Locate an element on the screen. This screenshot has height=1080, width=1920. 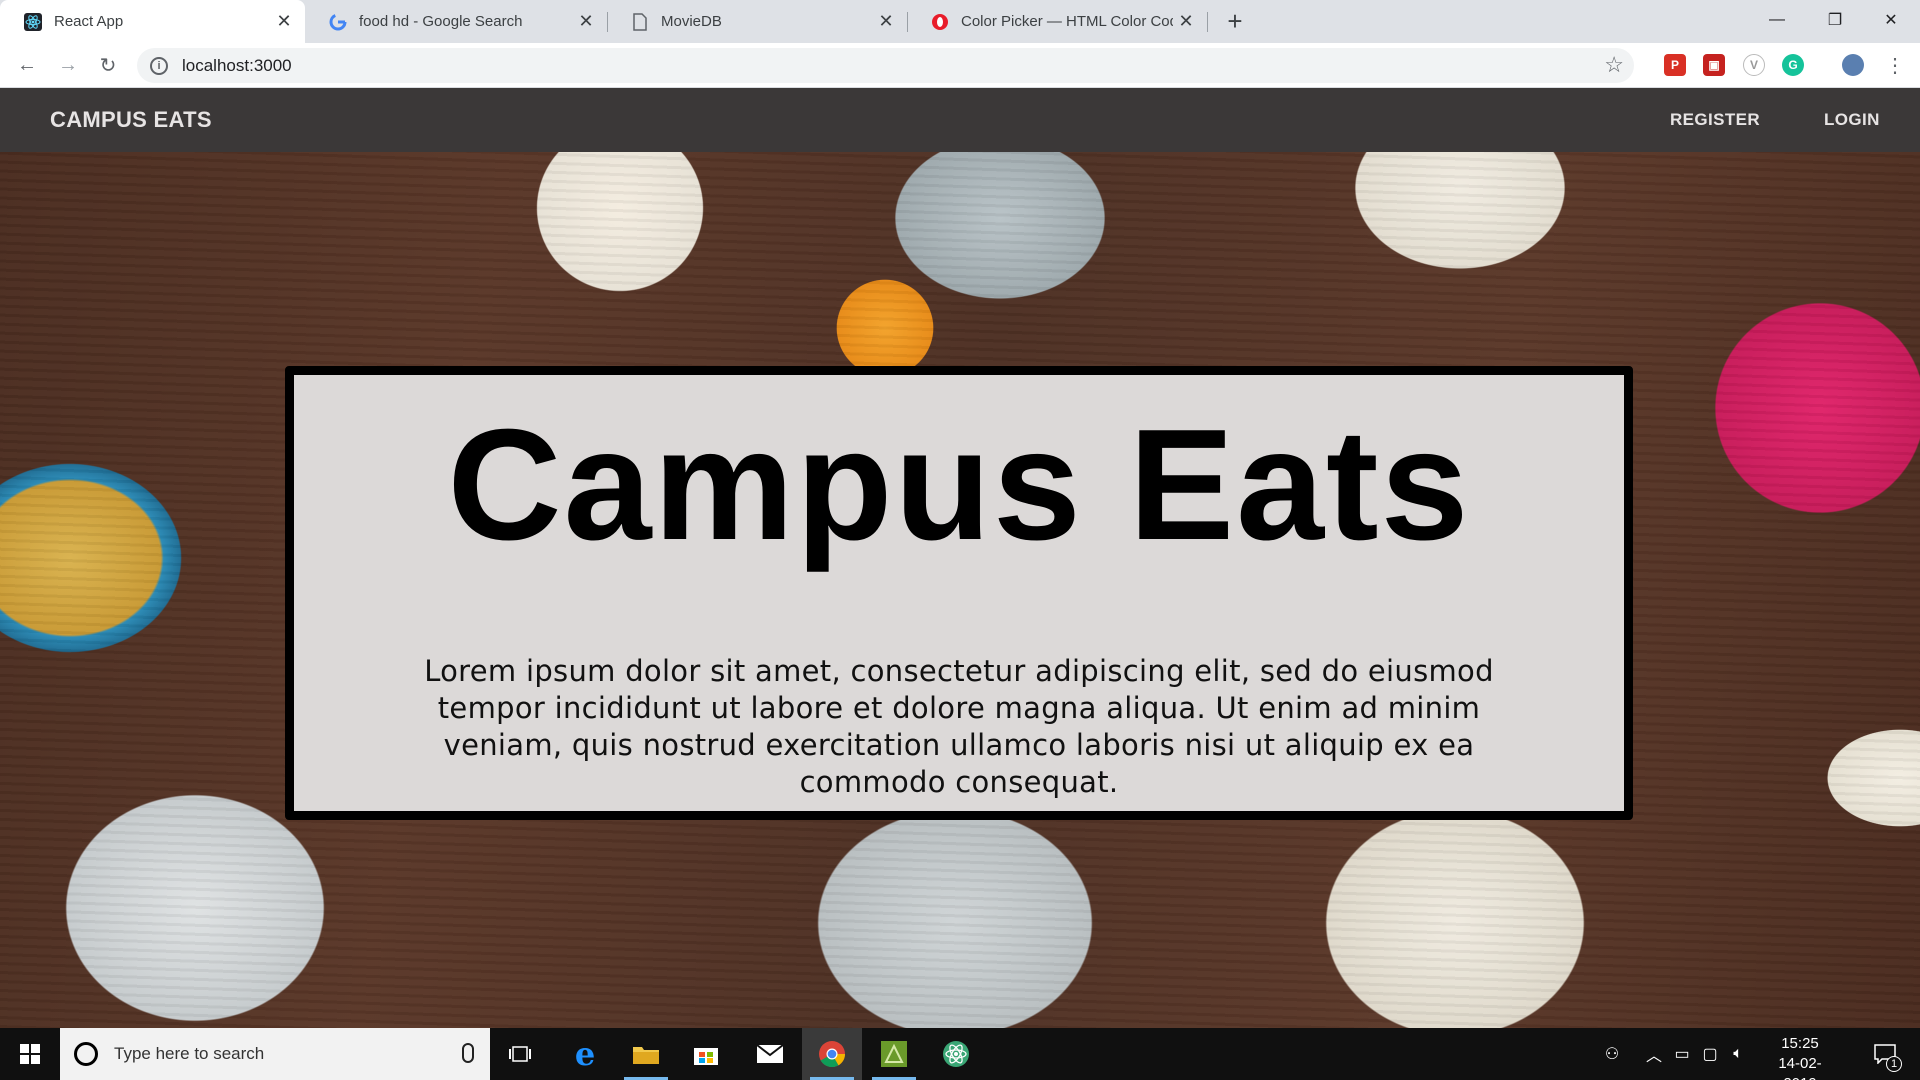
app-navbar: CAMPUS EATS REGISTER LOGIN is located at coordinates (960, 120).